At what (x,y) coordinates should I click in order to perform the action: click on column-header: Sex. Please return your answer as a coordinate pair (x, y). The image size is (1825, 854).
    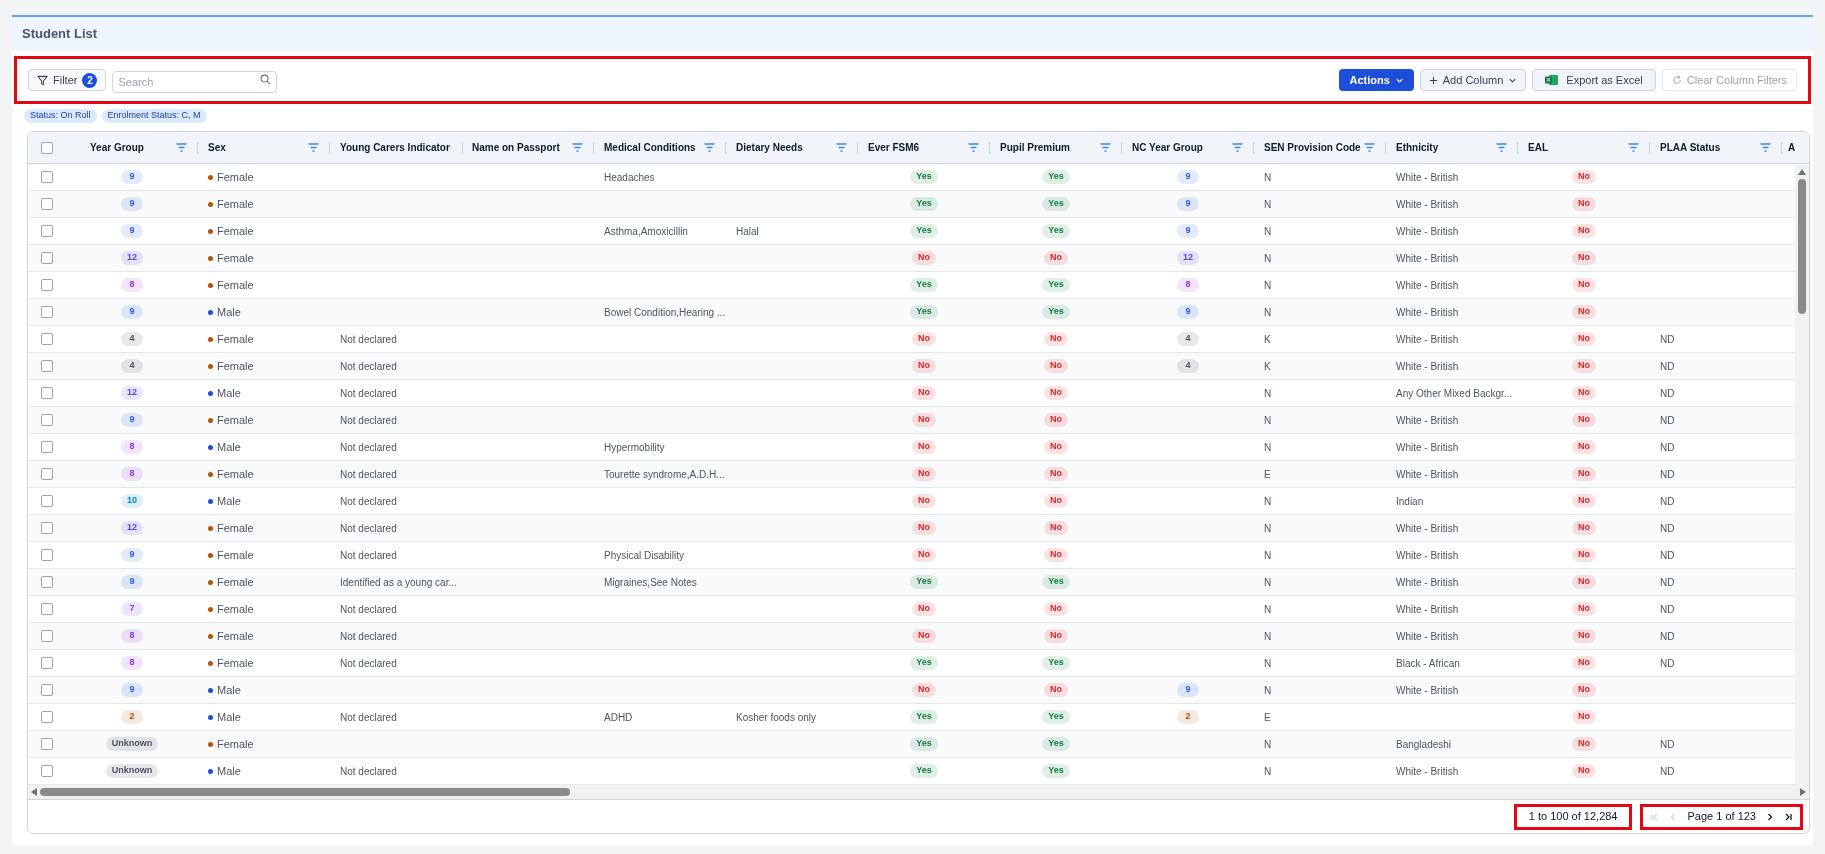
    Looking at the image, I should click on (212, 147).